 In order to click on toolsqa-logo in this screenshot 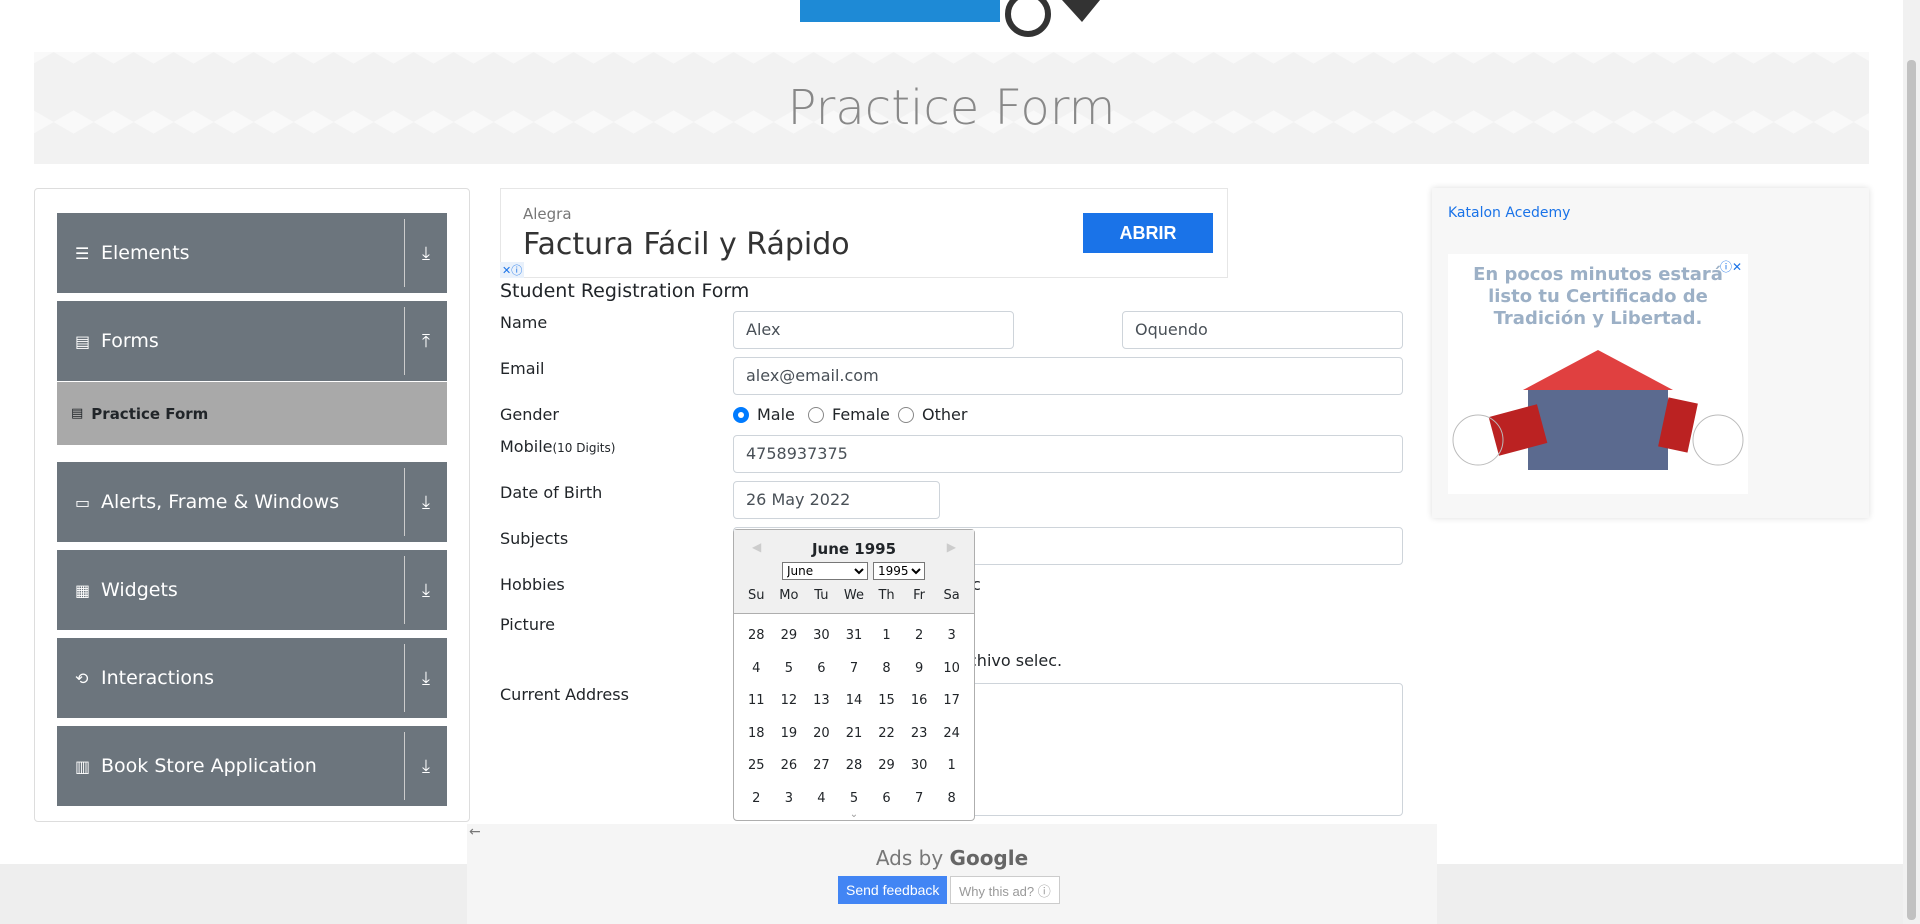, I will do `click(960, 20)`.